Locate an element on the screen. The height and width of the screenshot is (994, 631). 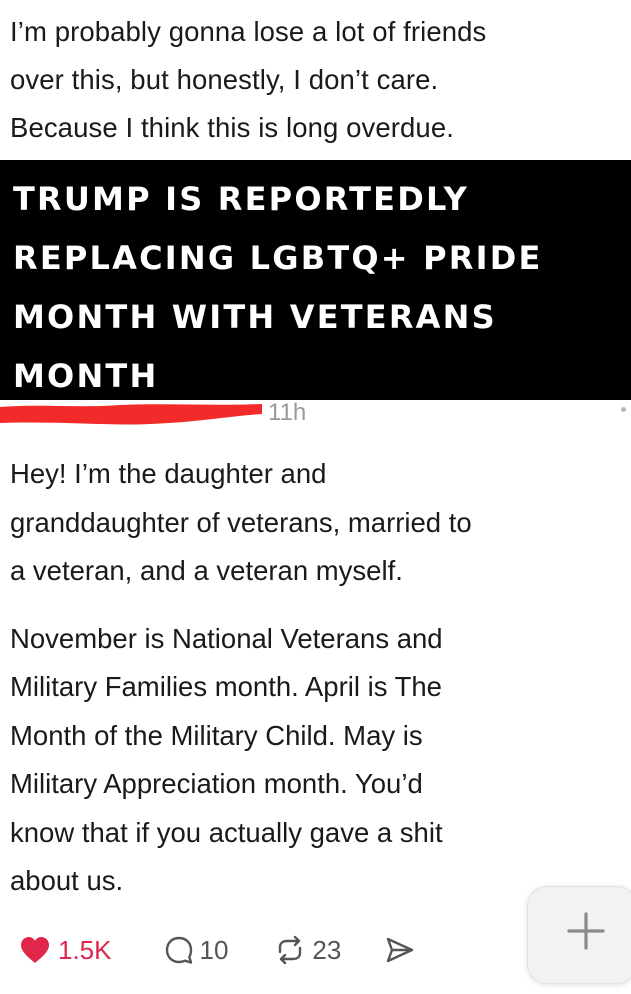
reply-line: Military Families month. April is The is located at coordinates (226, 686).